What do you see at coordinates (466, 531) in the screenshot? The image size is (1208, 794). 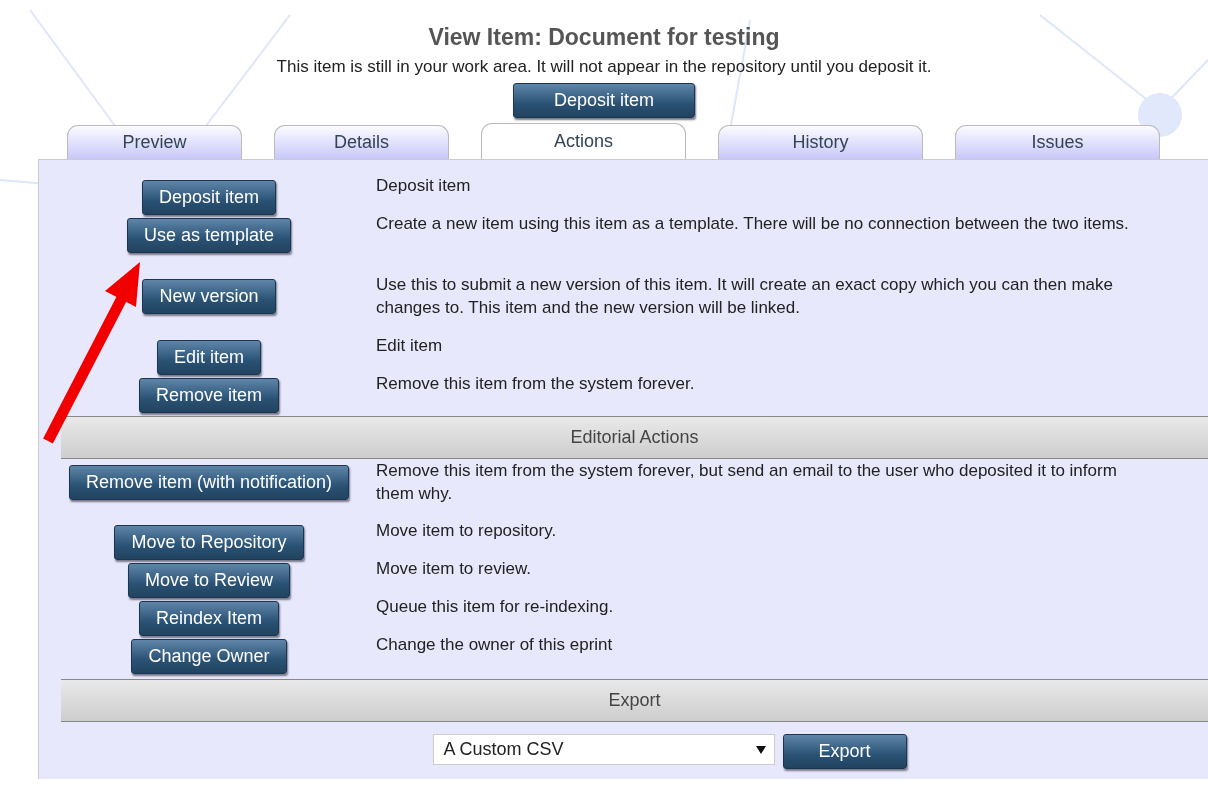 I see `action-description: Move item to repository.` at bounding box center [466, 531].